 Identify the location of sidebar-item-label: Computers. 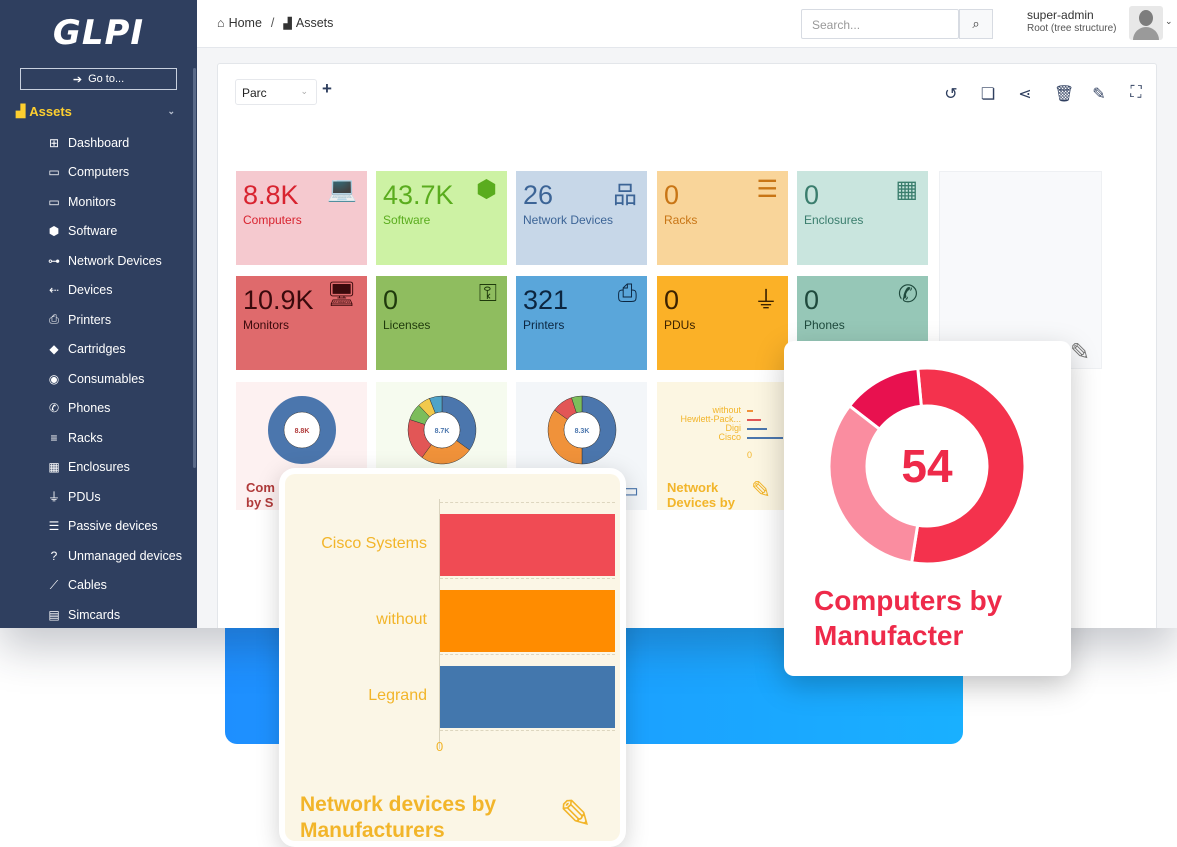
(99, 172).